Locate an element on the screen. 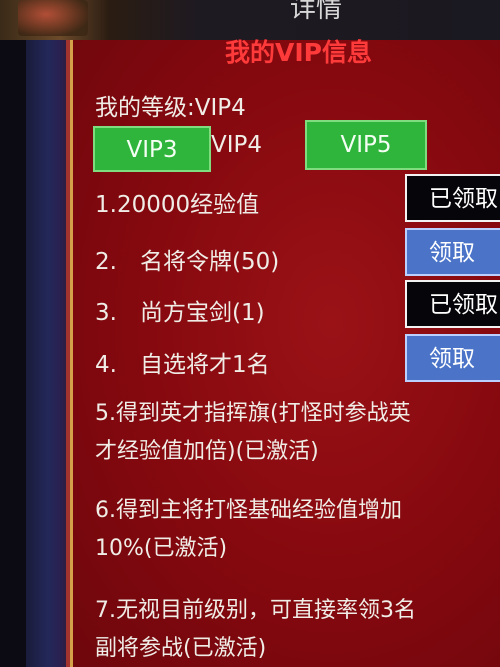 This screenshot has height=667, width=500. claim-button-token: 领取 is located at coordinates (452, 252).